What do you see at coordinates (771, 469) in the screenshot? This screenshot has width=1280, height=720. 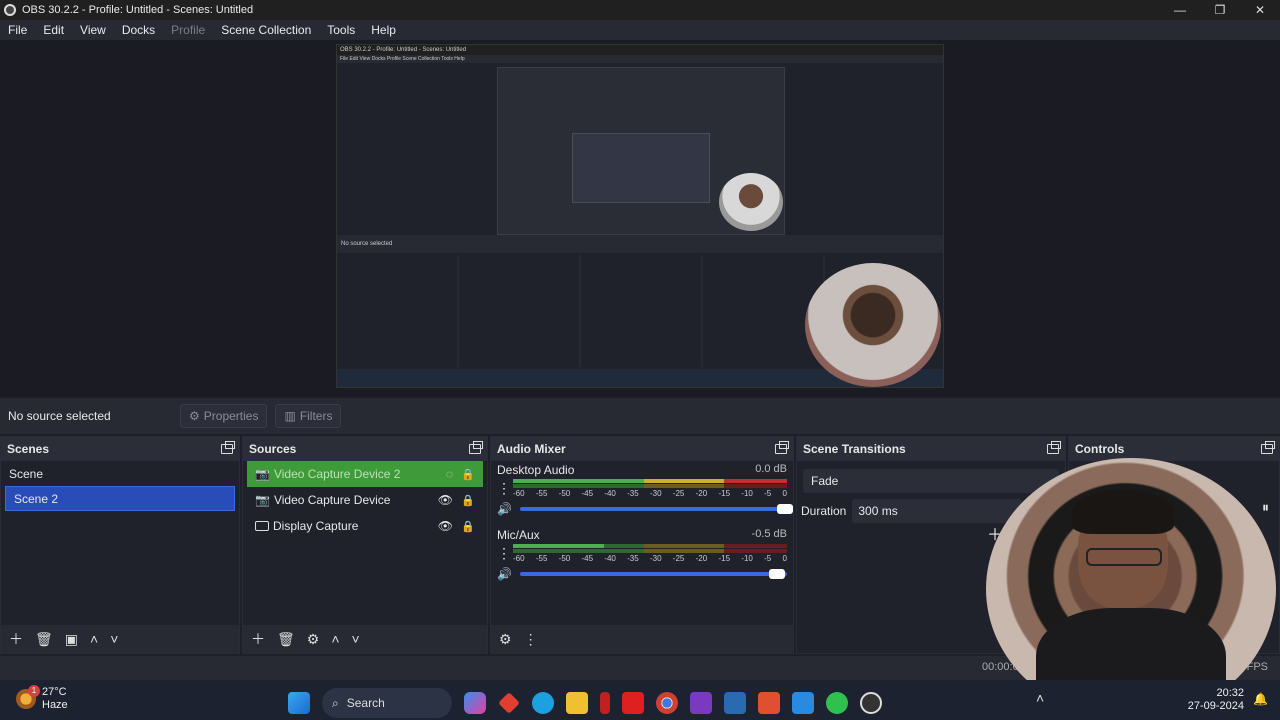 I see `channel-db: 0.0 dB` at bounding box center [771, 469].